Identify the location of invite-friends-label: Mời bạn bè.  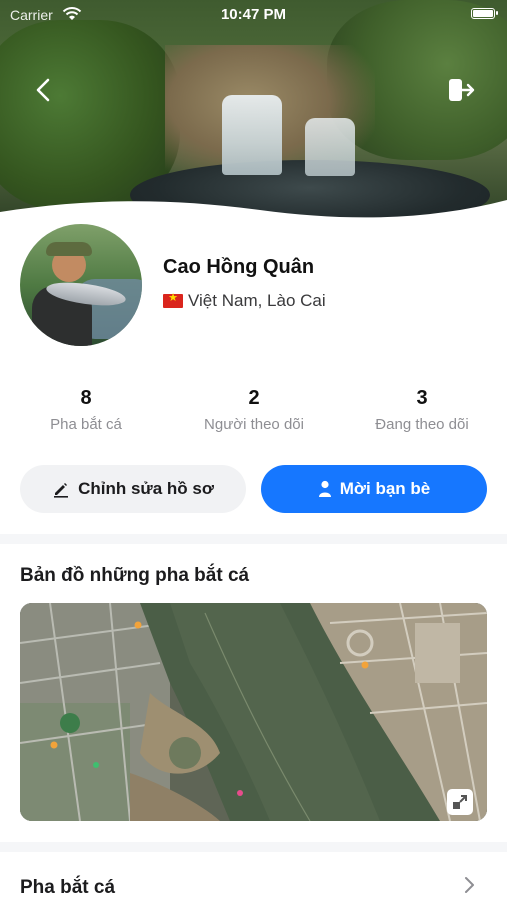
(385, 488).